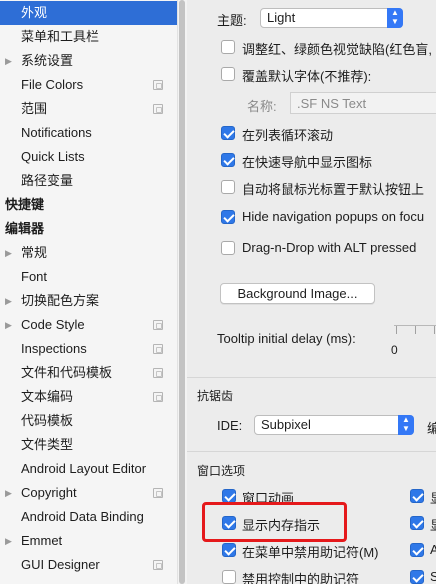  I want to click on section-divider, so click(311, 451).